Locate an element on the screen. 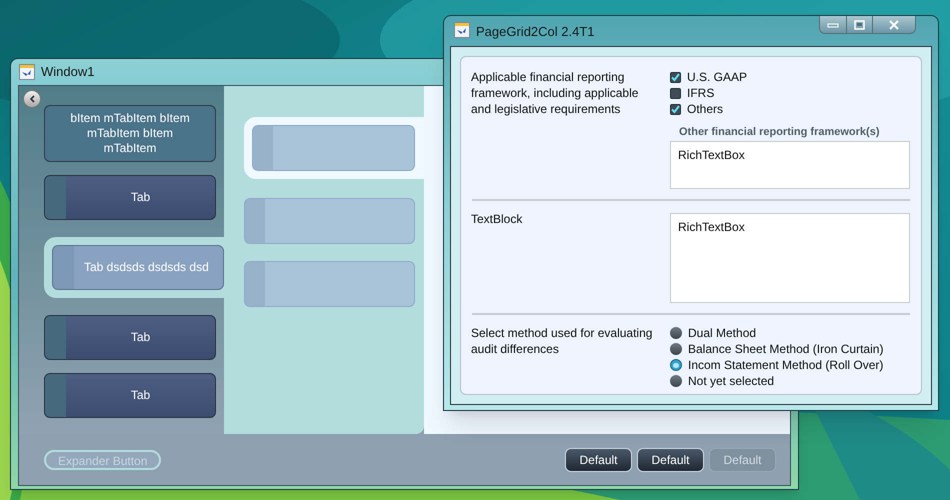 Image resolution: width=950 pixels, height=500 pixels. maximize-icon is located at coordinates (859, 25).